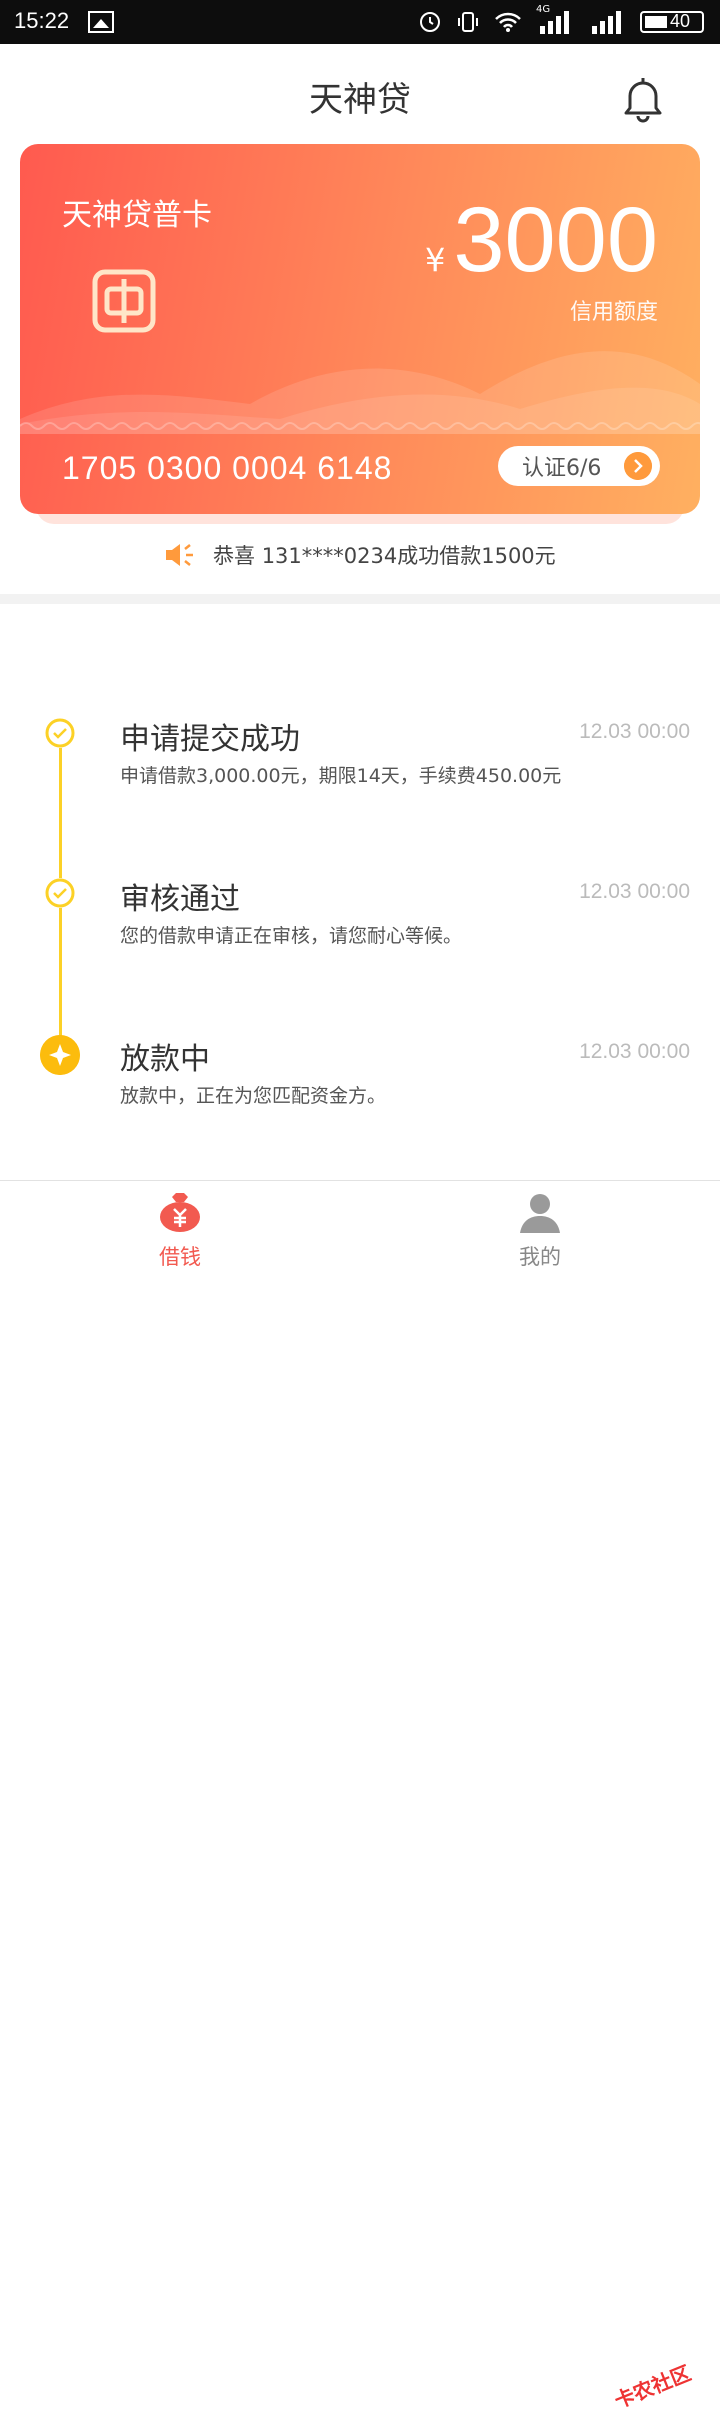 Image resolution: width=720 pixels, height=2414 pixels. I want to click on chevron-right-icon, so click(638, 466).